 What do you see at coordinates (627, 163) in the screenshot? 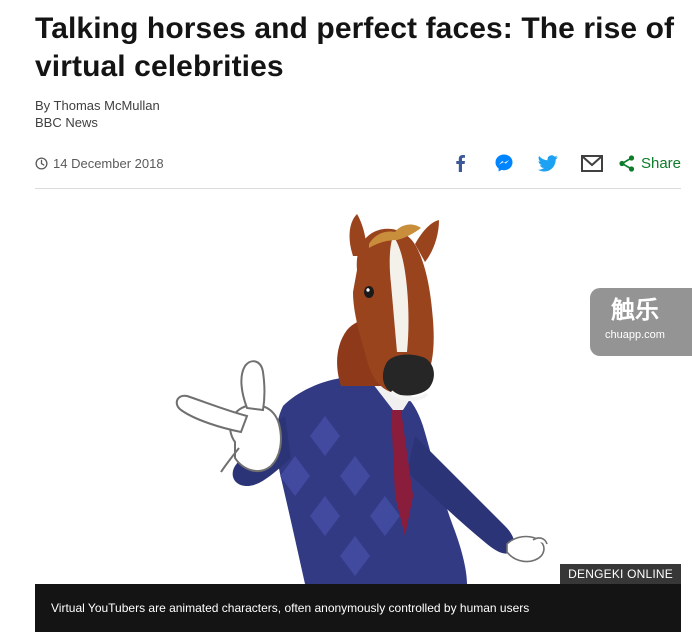
I see `share-icon` at bounding box center [627, 163].